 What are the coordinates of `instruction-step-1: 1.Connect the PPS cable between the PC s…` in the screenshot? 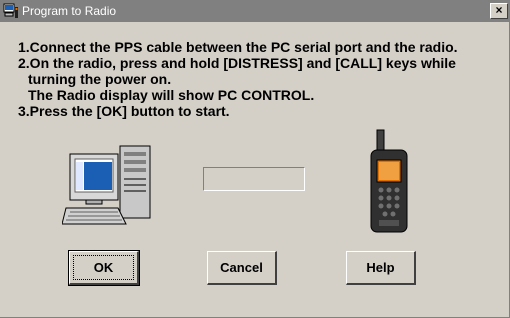 It's located at (238, 47).